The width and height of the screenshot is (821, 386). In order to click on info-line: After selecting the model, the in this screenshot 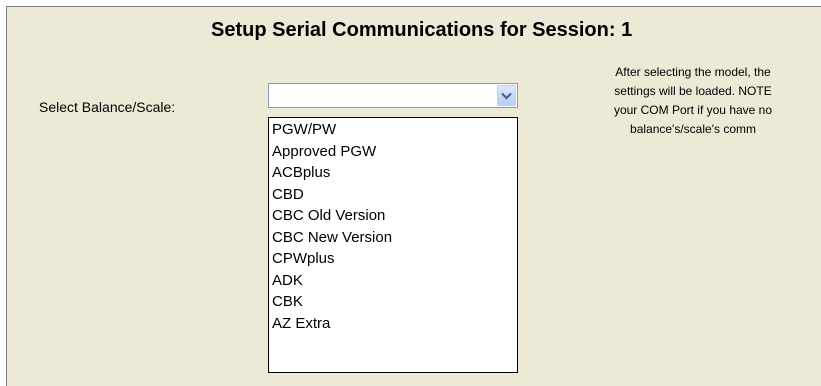, I will do `click(693, 72)`.